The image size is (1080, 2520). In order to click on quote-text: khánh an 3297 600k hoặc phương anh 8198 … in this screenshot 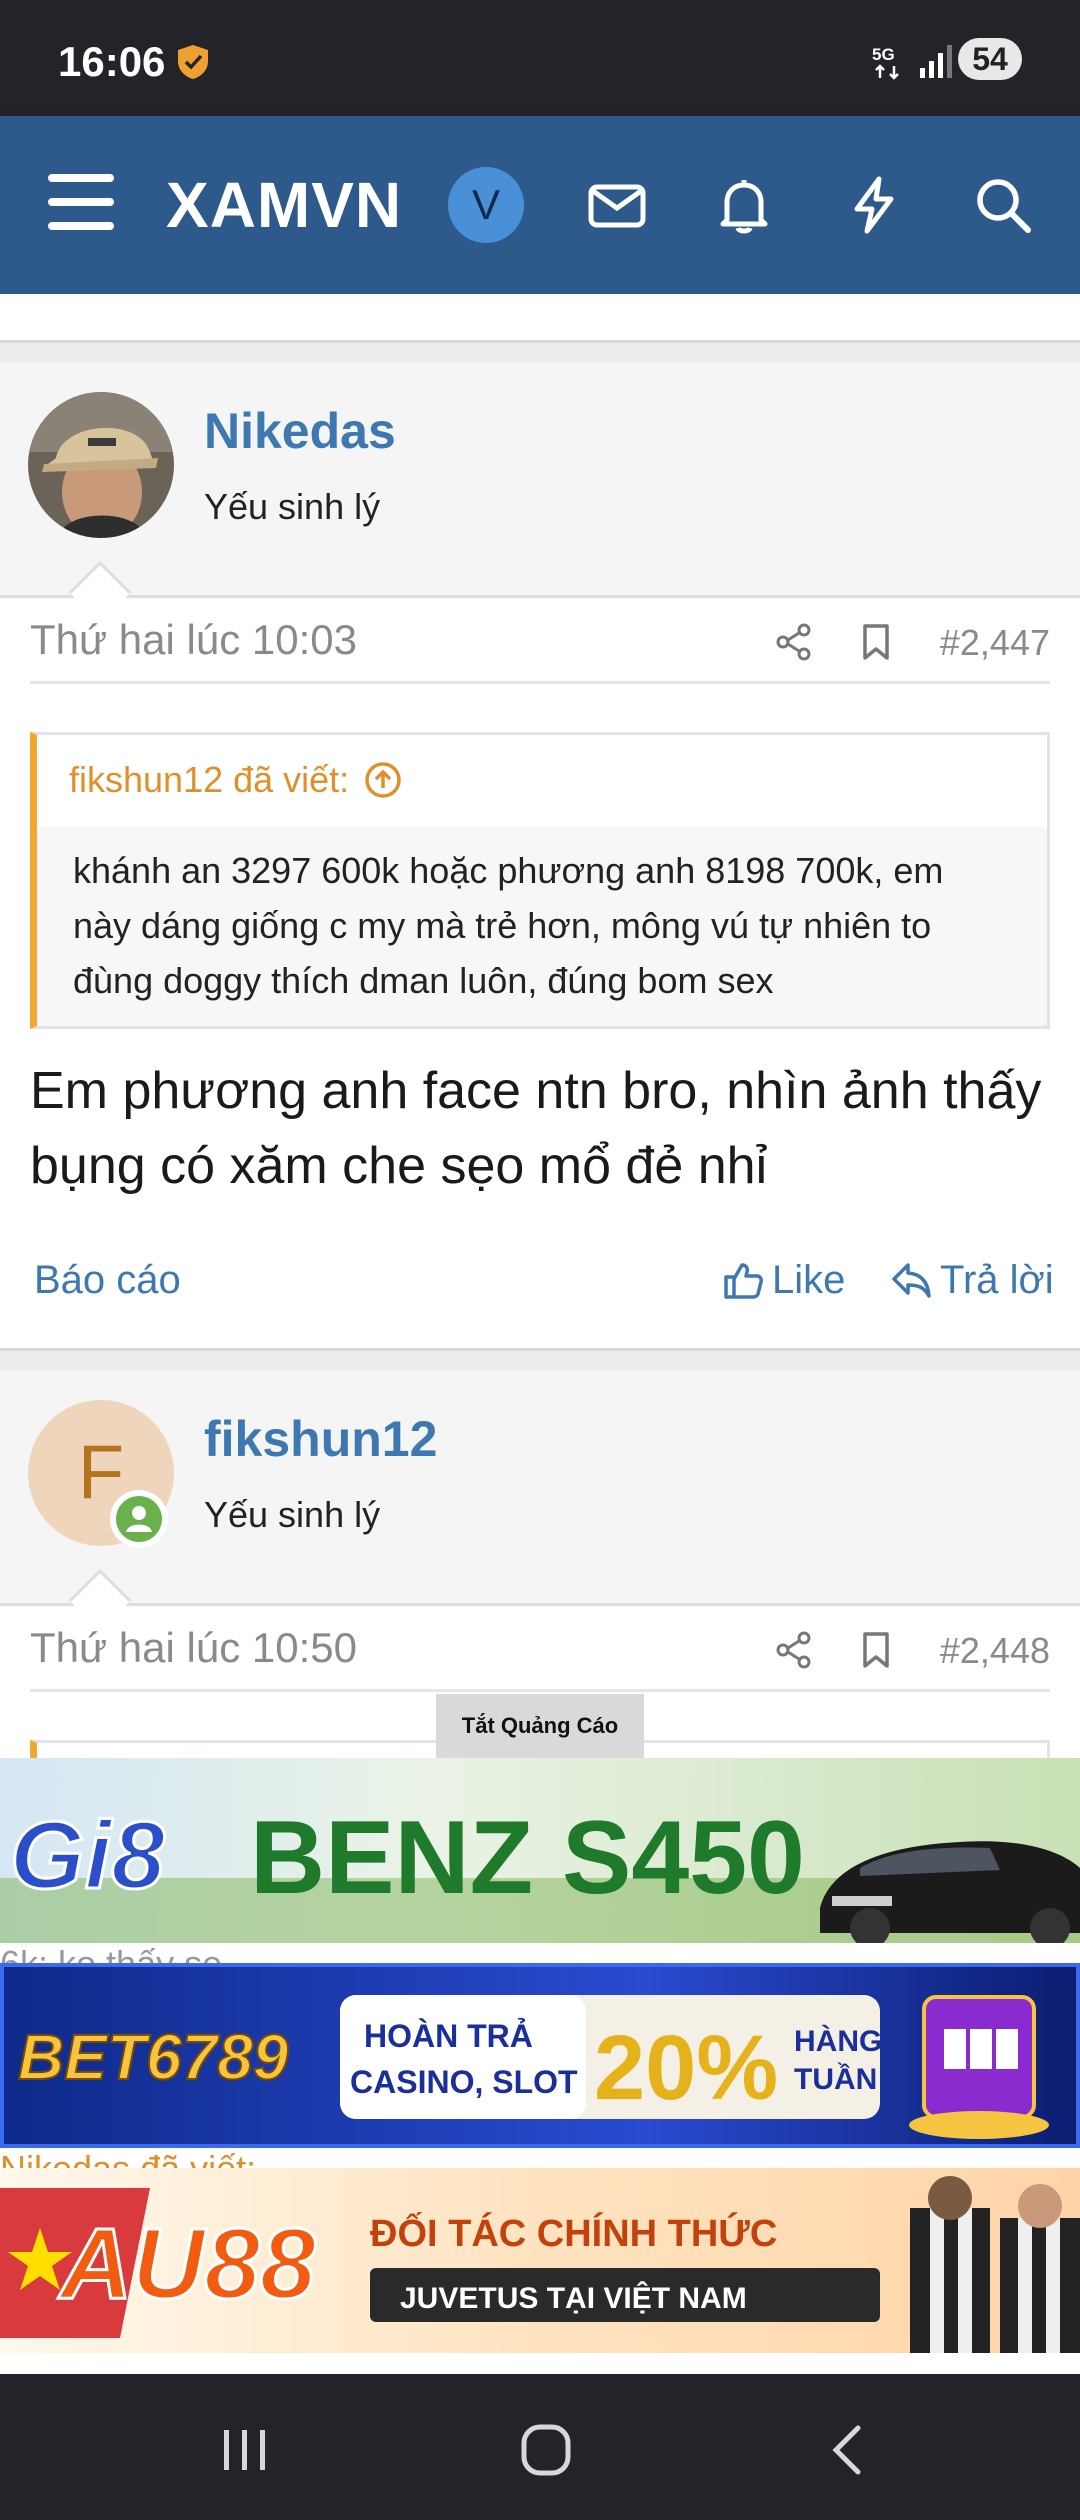, I will do `click(508, 925)`.